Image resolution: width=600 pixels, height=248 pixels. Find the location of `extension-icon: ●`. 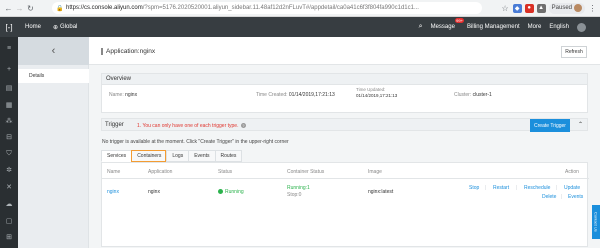

extension-icon: ● is located at coordinates (529, 8).